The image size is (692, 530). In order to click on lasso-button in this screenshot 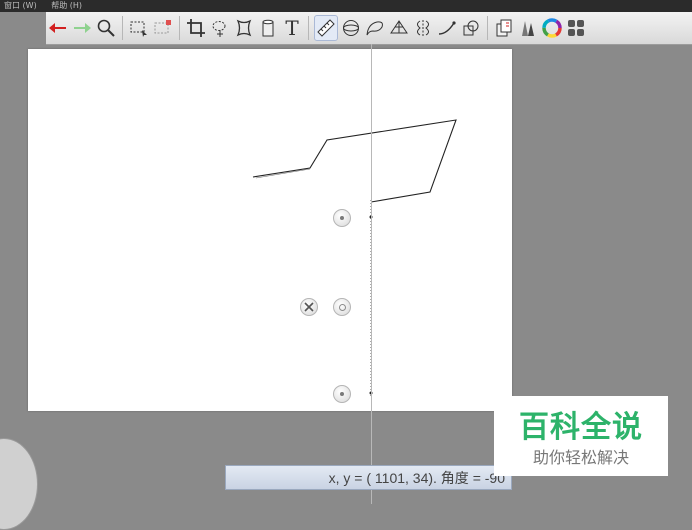, I will do `click(220, 28)`.